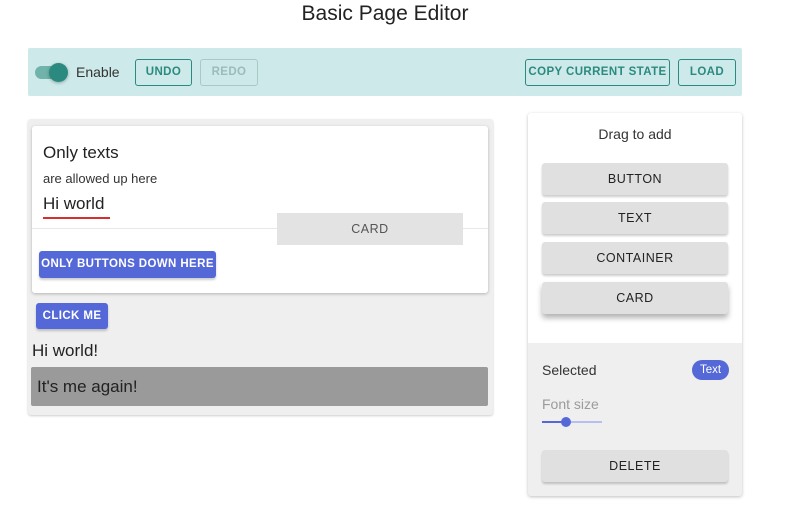 The width and height of the screenshot is (800, 512). Describe the element at coordinates (566, 422) in the screenshot. I see `slider-thumb` at that location.